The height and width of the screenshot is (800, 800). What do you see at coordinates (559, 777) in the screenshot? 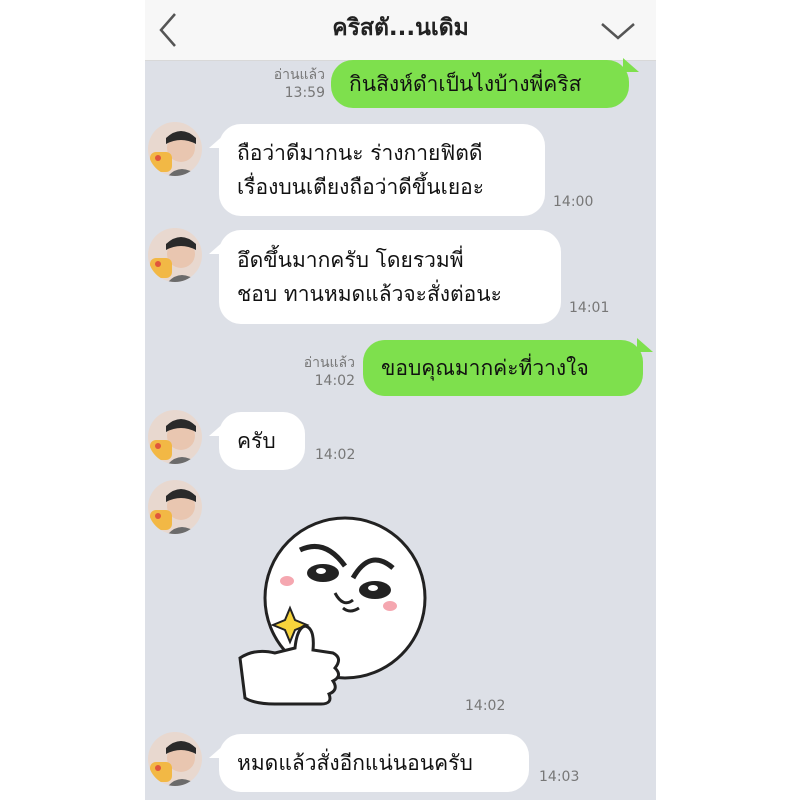
I see `message-time: 14:03` at bounding box center [559, 777].